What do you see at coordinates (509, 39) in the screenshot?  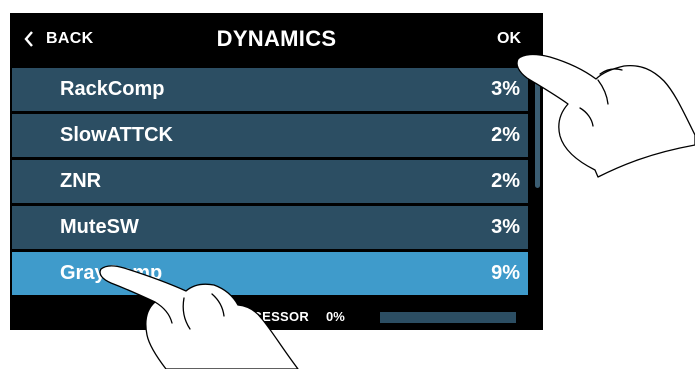 I see `ok-button: OK` at bounding box center [509, 39].